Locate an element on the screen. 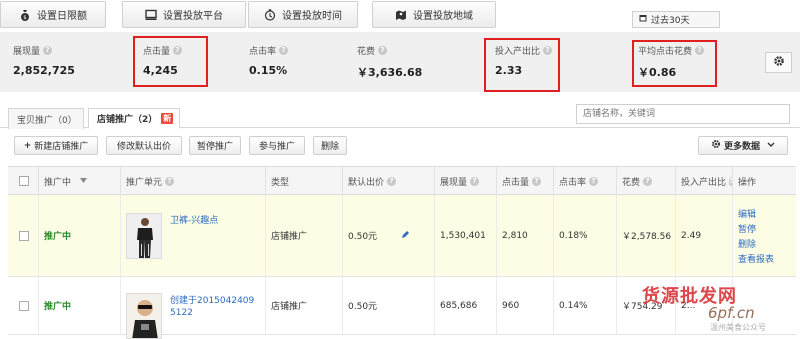 The image size is (800, 339). column-label: 推广中 is located at coordinates (58, 182).